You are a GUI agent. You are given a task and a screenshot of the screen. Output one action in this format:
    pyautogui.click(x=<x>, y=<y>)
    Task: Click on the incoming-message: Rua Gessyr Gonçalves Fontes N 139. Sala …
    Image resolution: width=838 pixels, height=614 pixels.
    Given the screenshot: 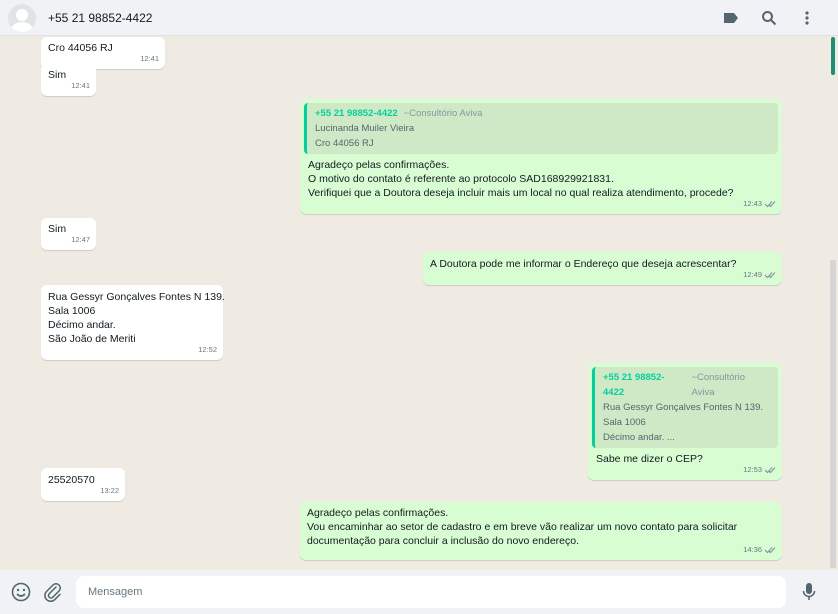 What is the action you would take?
    pyautogui.click(x=133, y=322)
    